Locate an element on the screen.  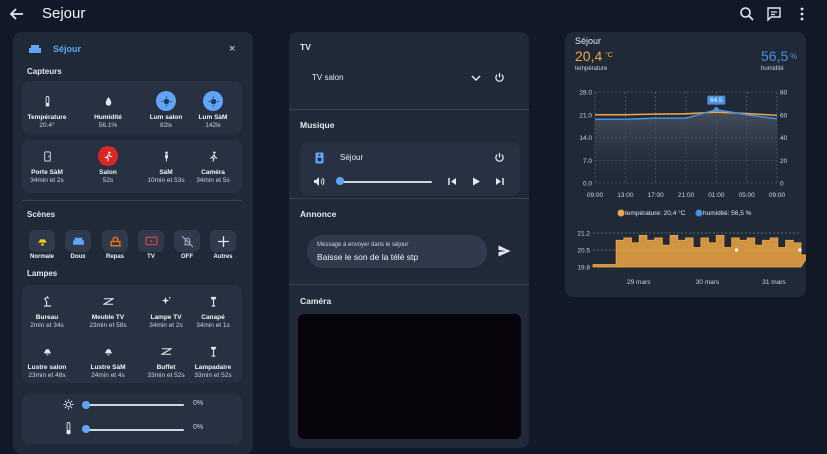
chat-icon is located at coordinates (774, 14).